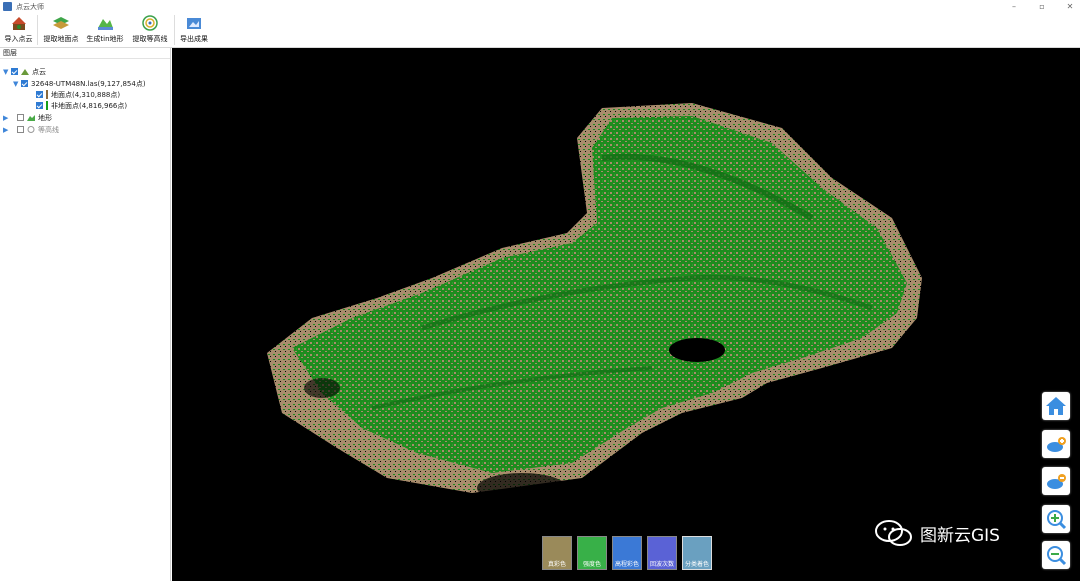 The height and width of the screenshot is (581, 1080). I want to click on tool-label: 提取等高线, so click(150, 39).